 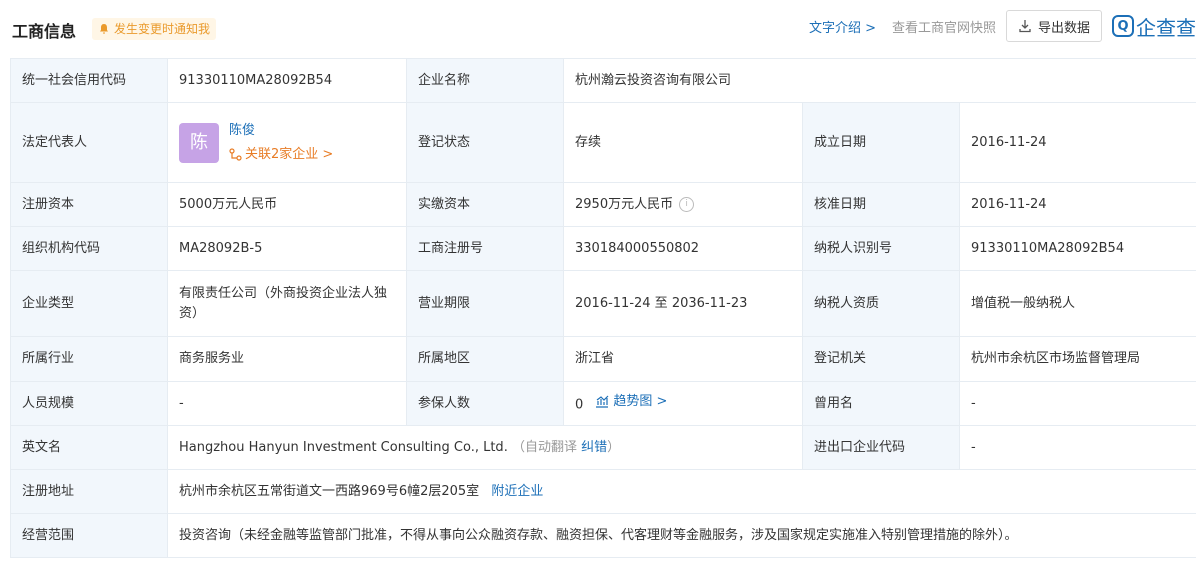 I want to click on insured-label: 参保人数, so click(x=485, y=403).